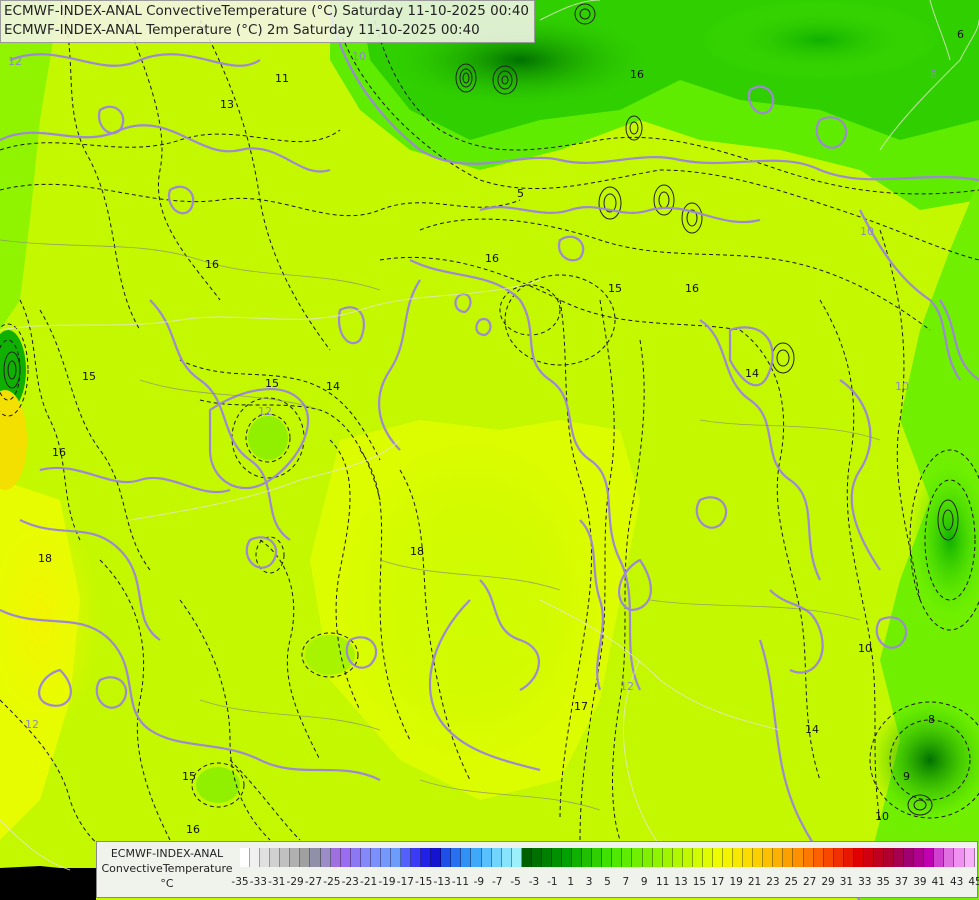 The height and width of the screenshot is (900, 979). What do you see at coordinates (442, 882) in the screenshot?
I see `legend-tick-label: -13` at bounding box center [442, 882].